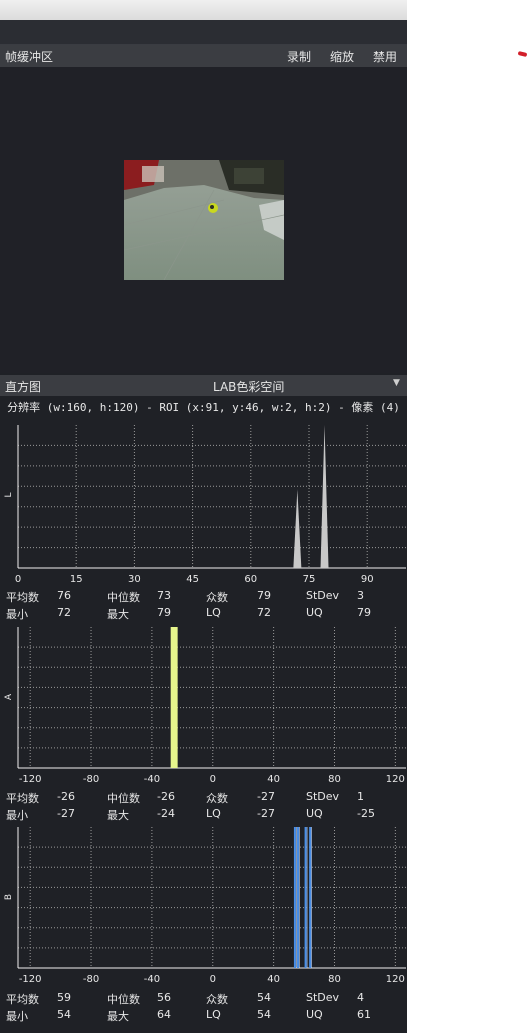  Describe the element at coordinates (366, 813) in the screenshot. I see `uq-value: -25` at that location.